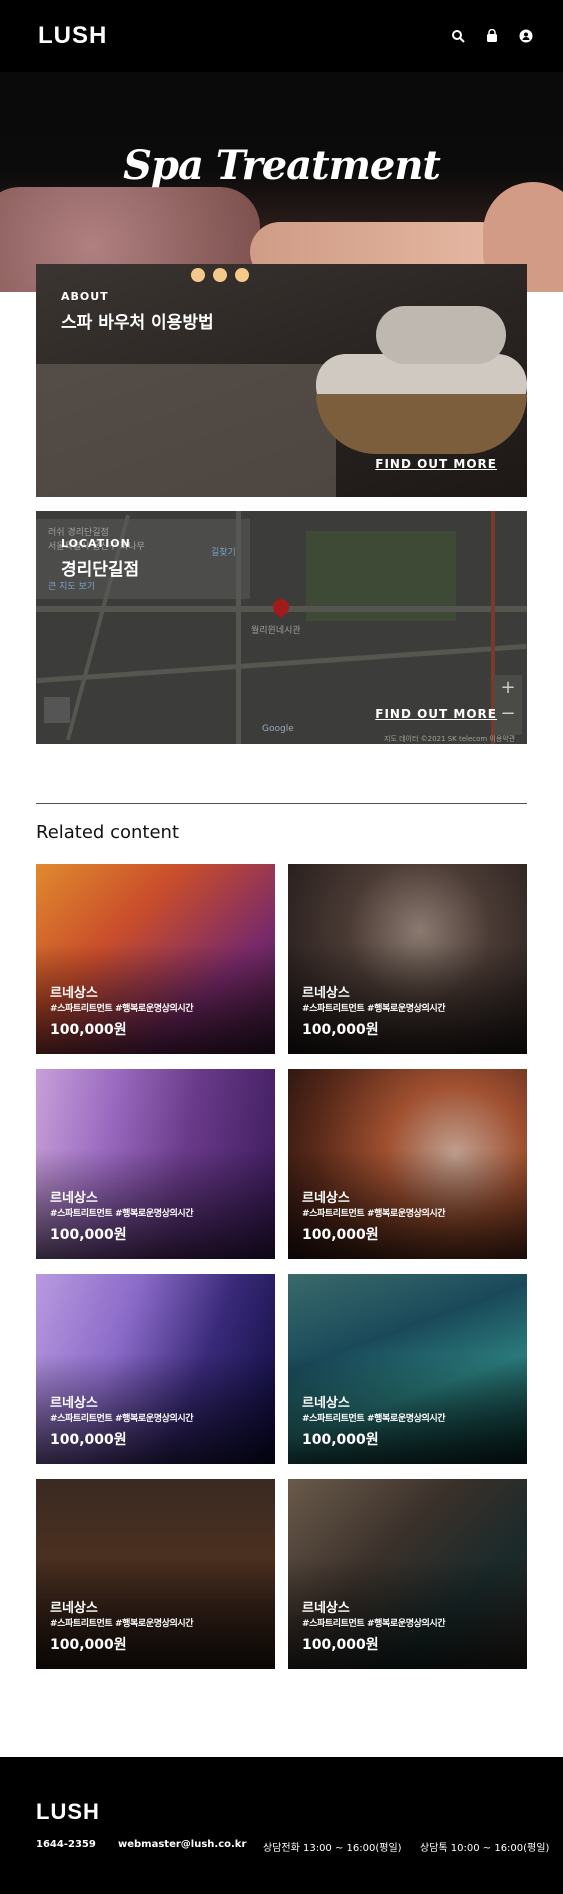  Describe the element at coordinates (282, 165) in the screenshot. I see `hero-title: Spa Treatment` at that location.